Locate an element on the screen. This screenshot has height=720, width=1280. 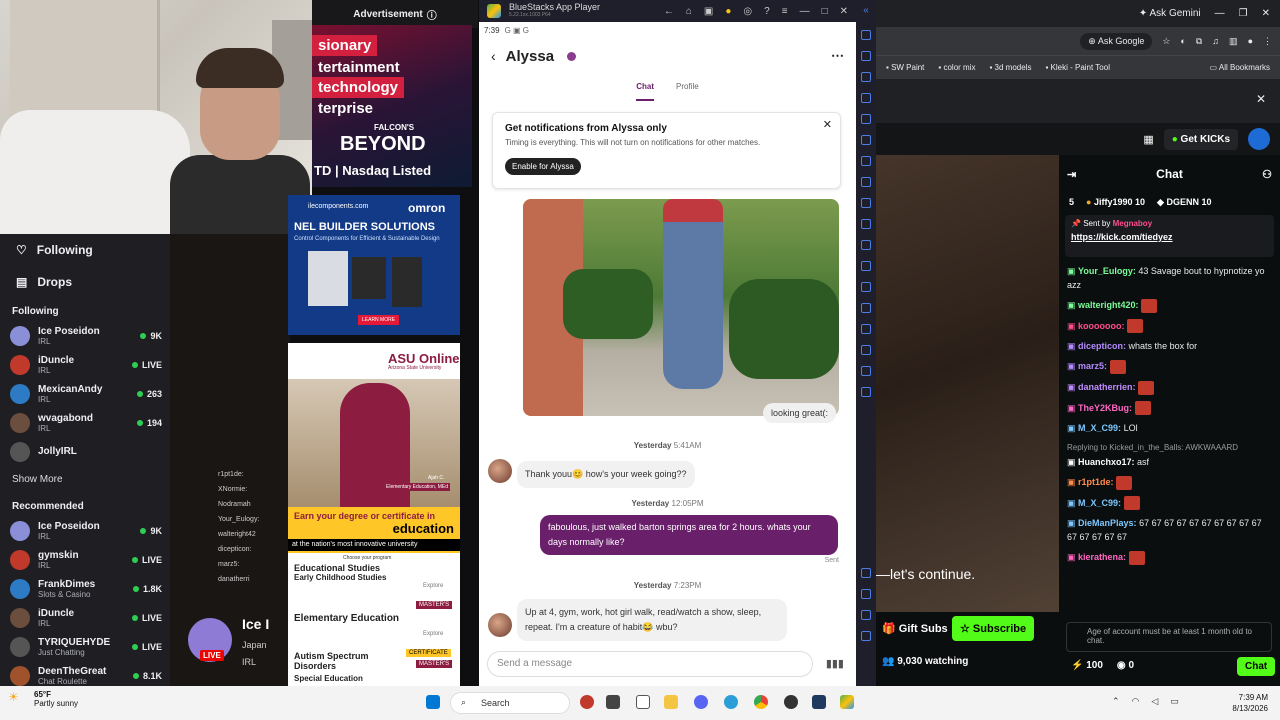
chat-message: ▣ marz5: is located at coordinates (1169, 366).